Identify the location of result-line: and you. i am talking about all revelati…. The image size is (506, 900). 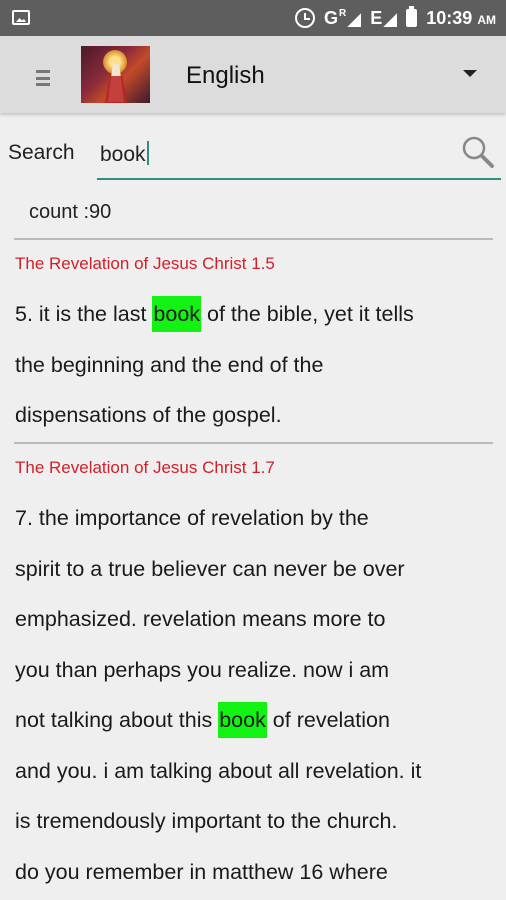
(218, 770).